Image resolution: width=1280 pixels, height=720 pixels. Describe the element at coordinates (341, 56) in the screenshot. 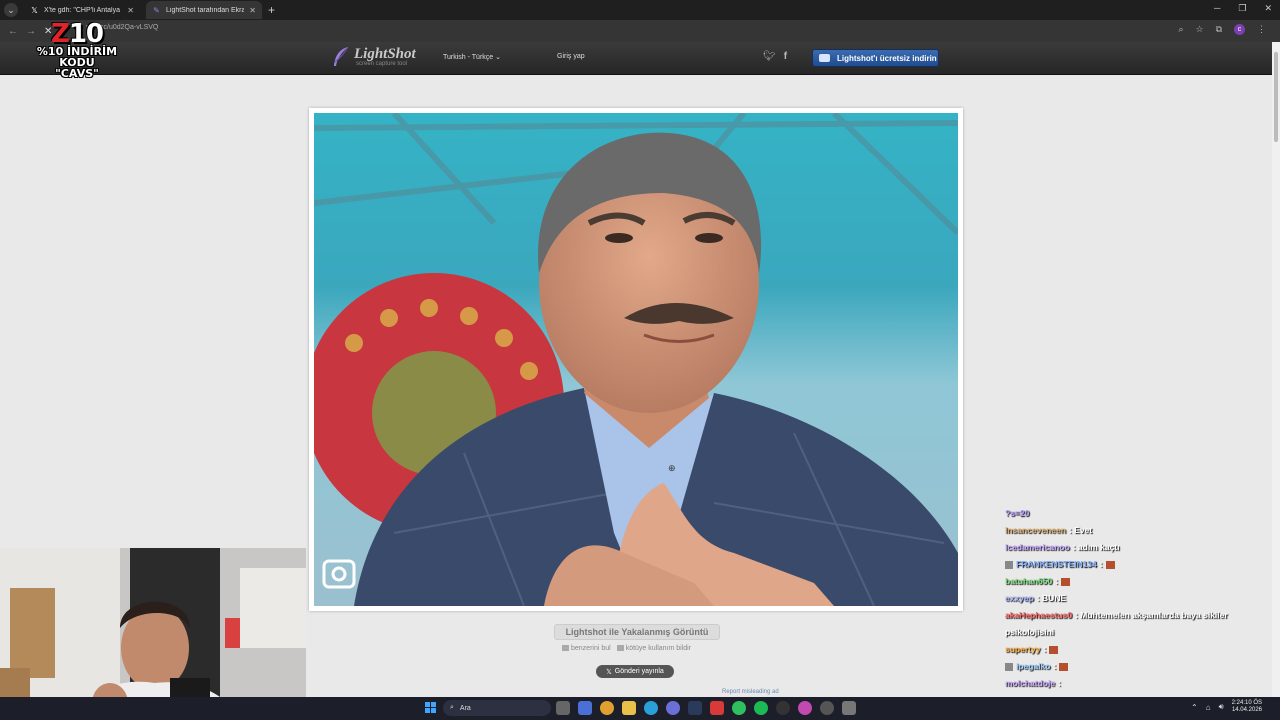

I see `feather-icon` at that location.